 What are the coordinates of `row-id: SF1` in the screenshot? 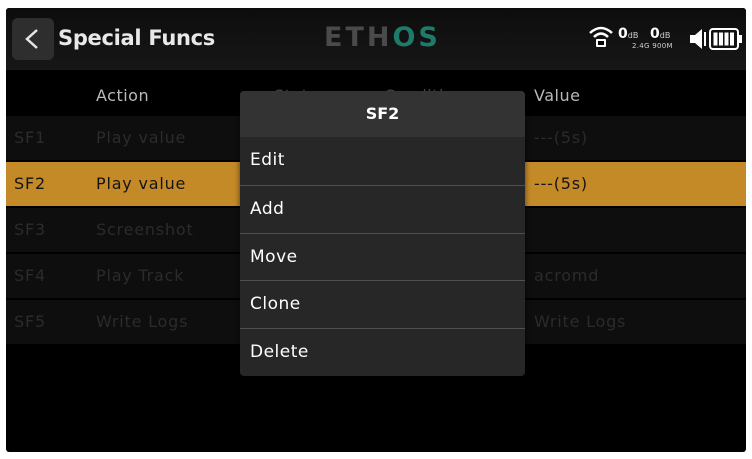 It's located at (30, 137).